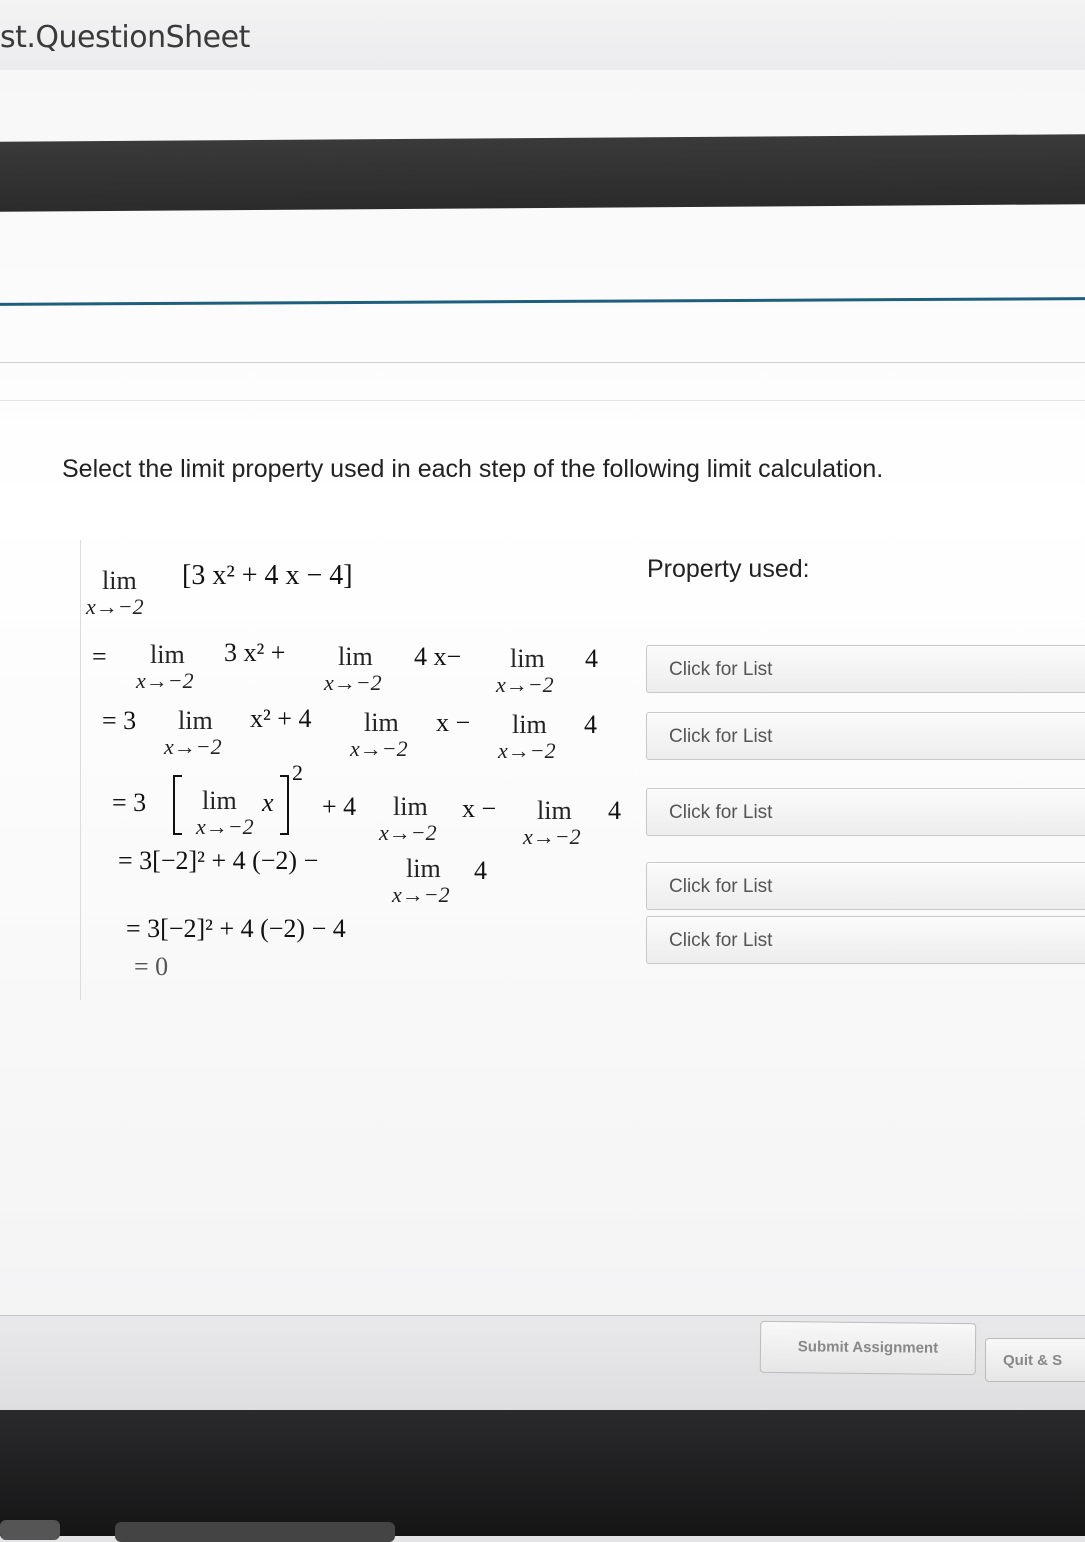 The image size is (1085, 1542). I want to click on property-list-button-1: Click for List, so click(865, 669).